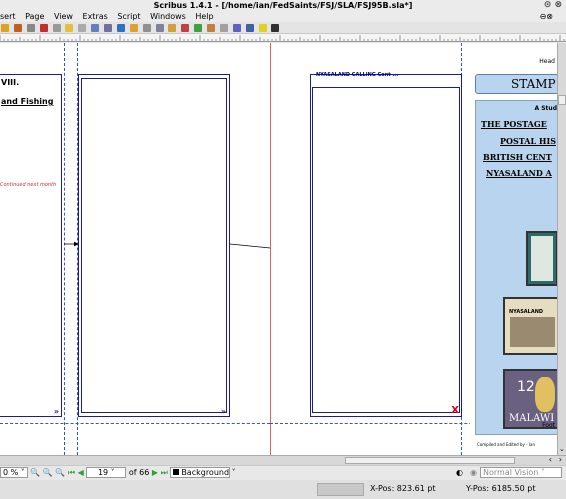 The width and height of the screenshot is (566, 499). I want to click on stamp-image-3: 12 MALAWI, so click(530, 399).